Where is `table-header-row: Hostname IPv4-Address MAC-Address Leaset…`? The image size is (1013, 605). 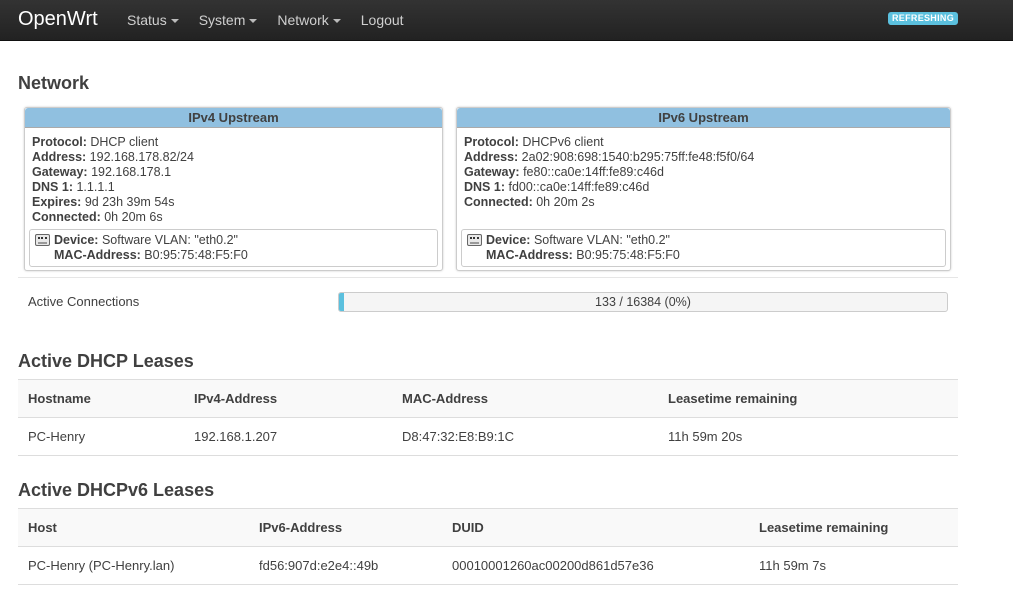
table-header-row: Hostname IPv4-Address MAC-Address Leaset… is located at coordinates (488, 398).